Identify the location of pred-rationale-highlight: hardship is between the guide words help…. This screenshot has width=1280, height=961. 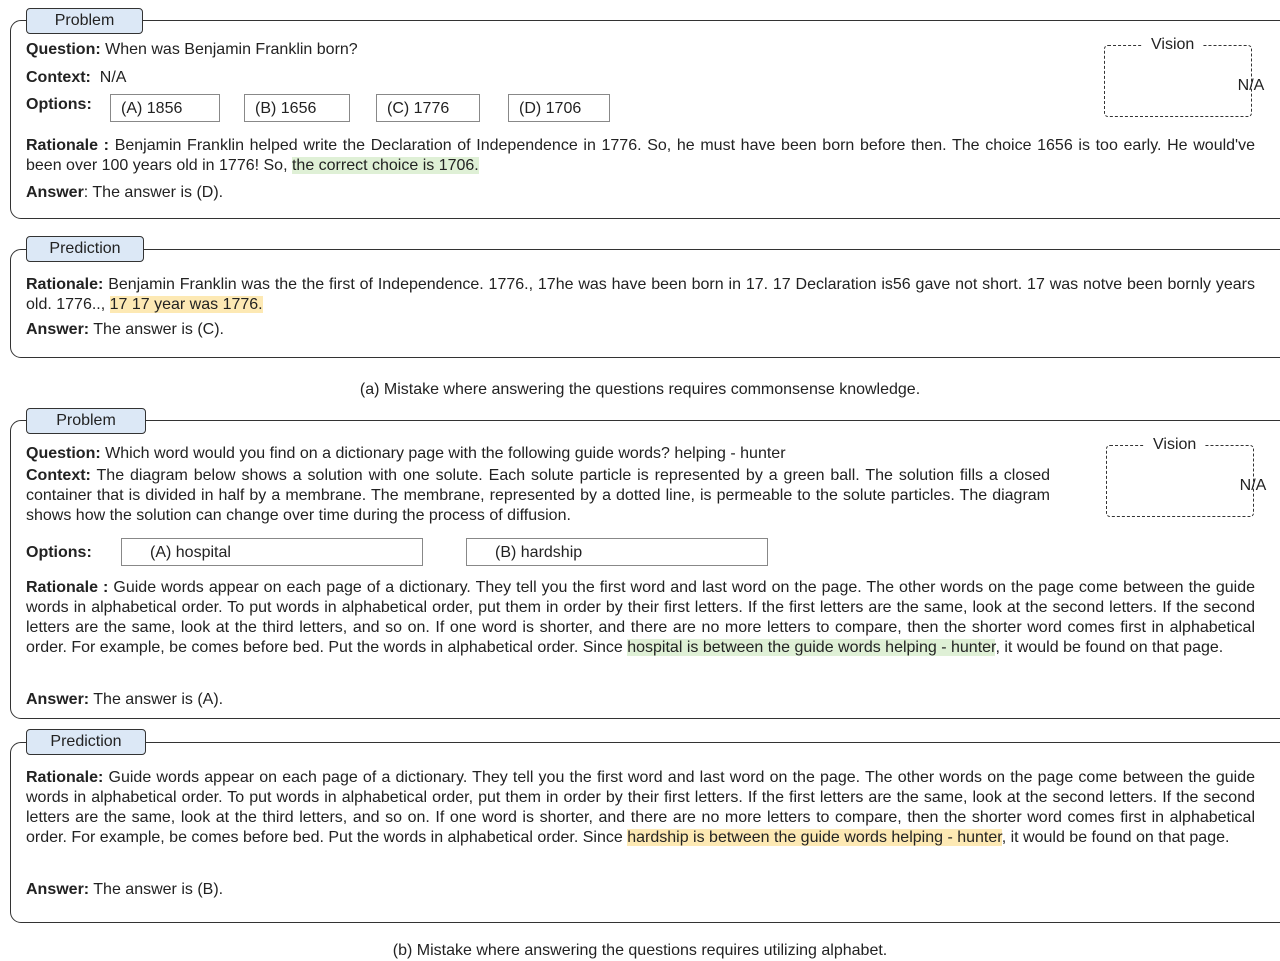
(814, 837).